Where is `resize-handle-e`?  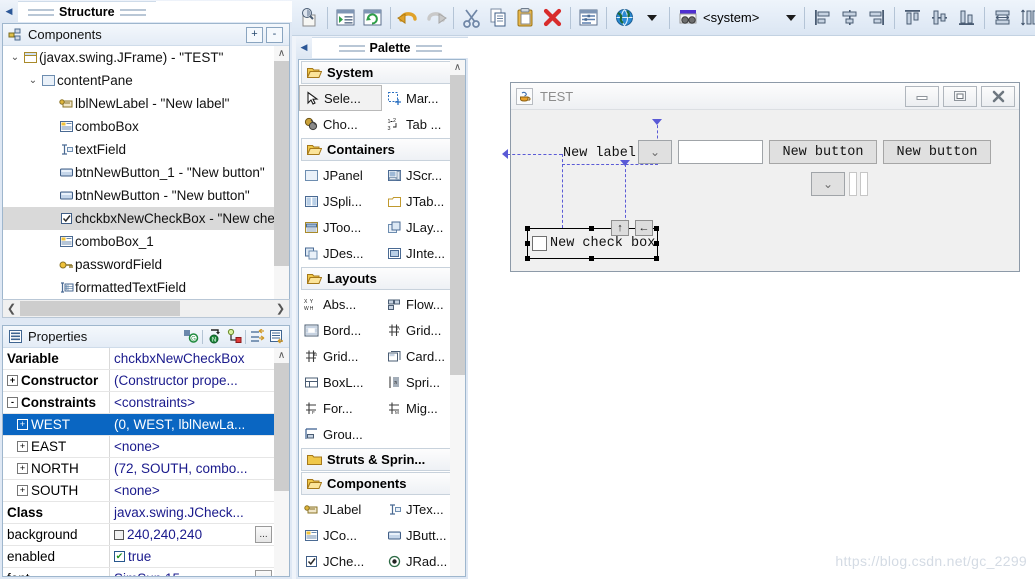
resize-handle-e is located at coordinates (656, 243).